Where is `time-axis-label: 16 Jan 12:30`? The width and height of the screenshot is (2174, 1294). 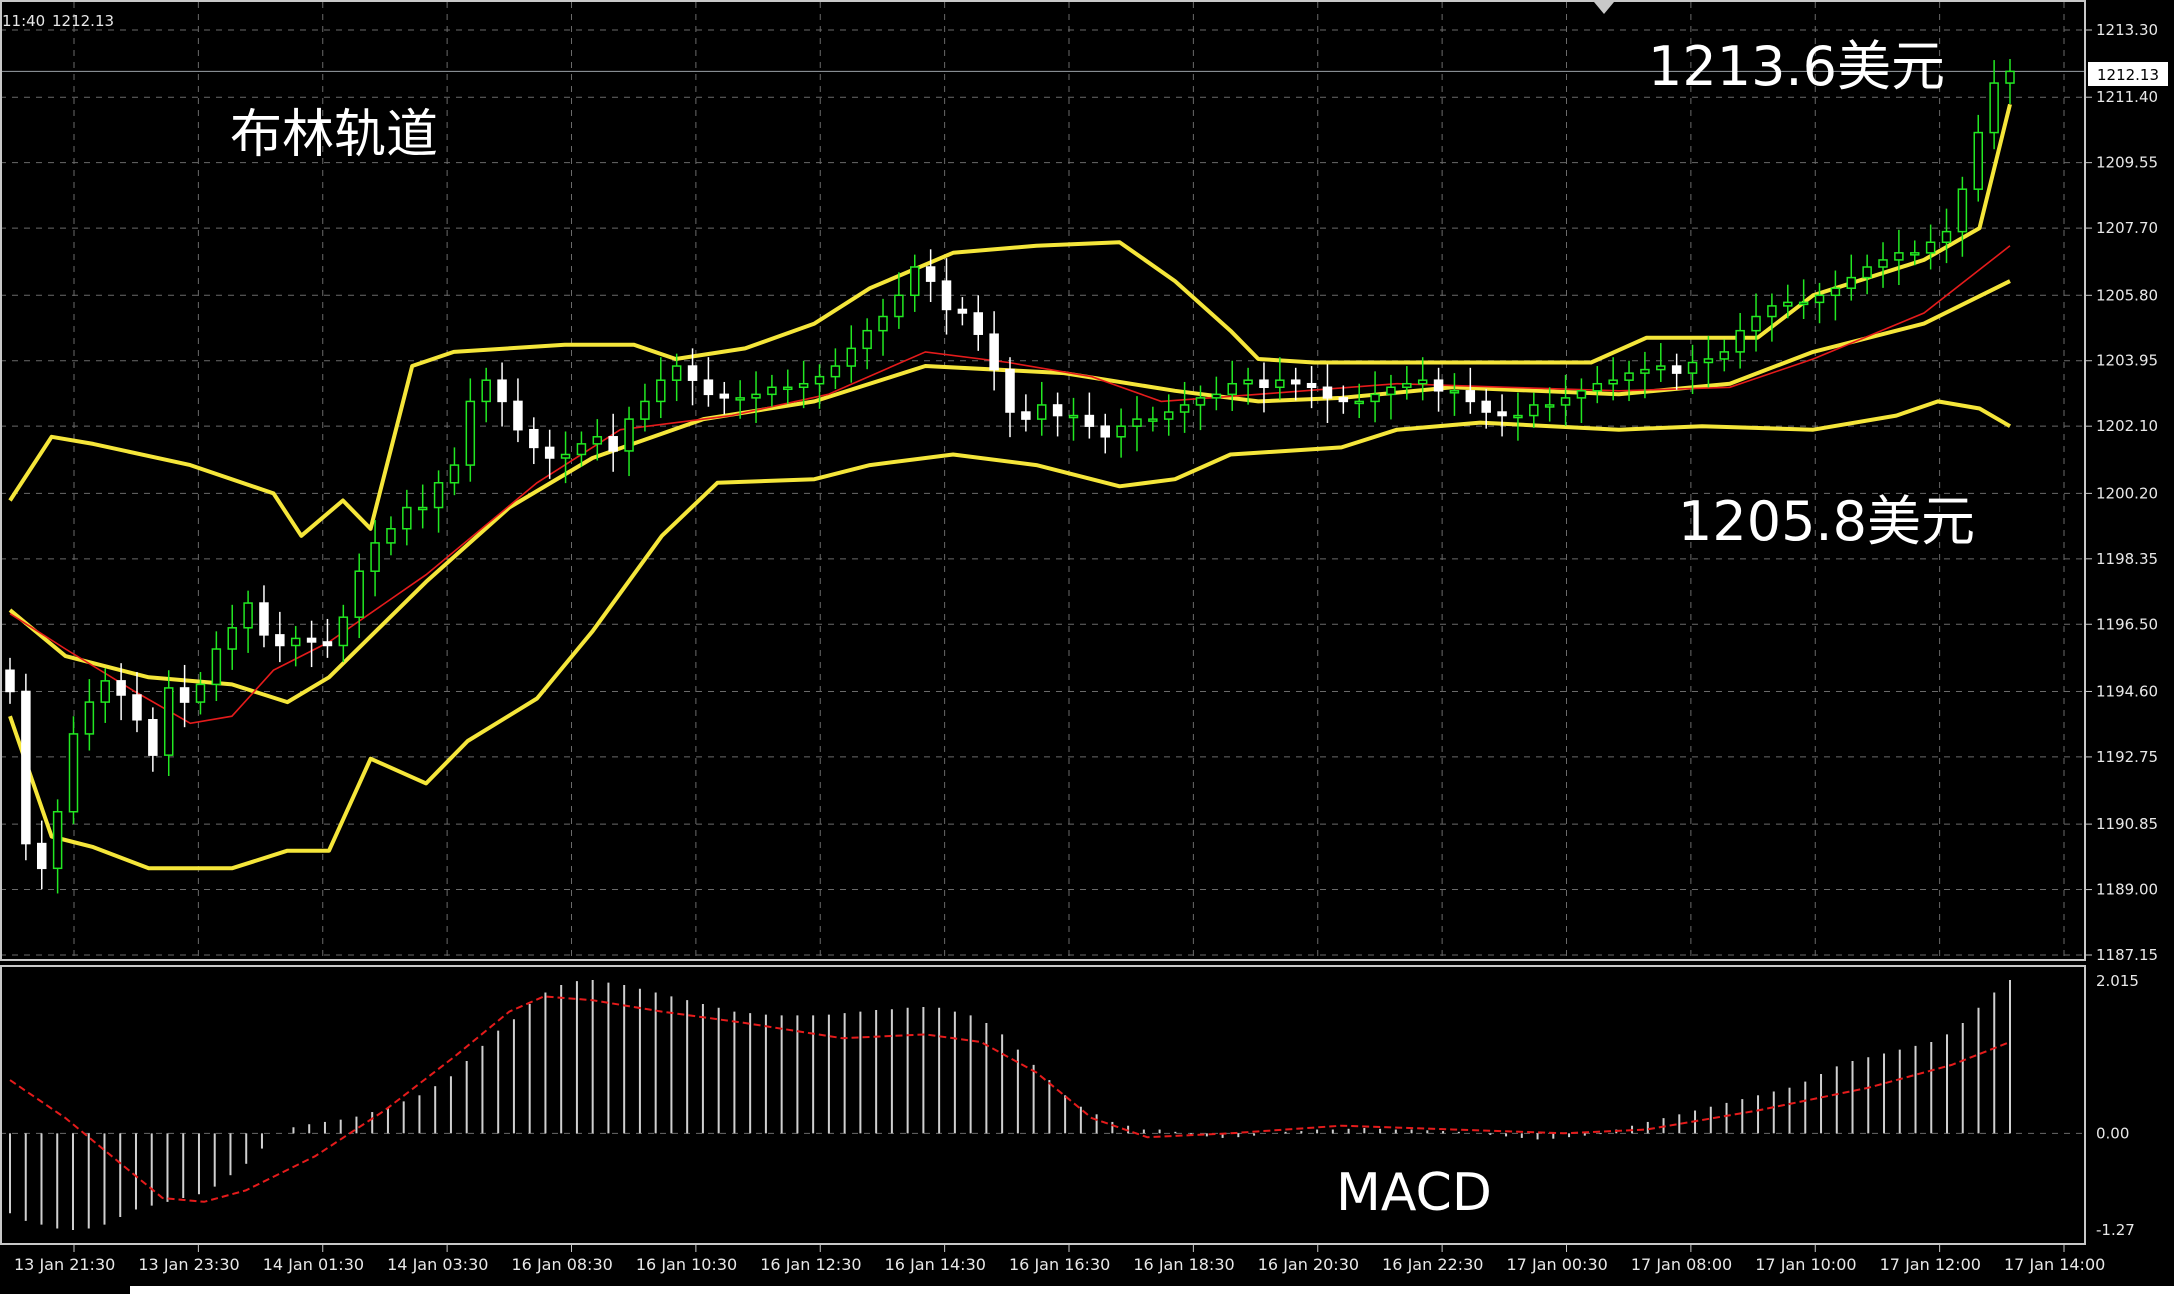 time-axis-label: 16 Jan 12:30 is located at coordinates (810, 1264).